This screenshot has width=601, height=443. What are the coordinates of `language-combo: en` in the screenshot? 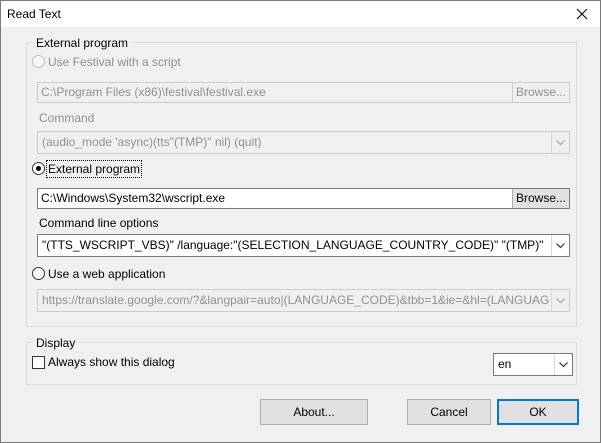 It's located at (533, 364).